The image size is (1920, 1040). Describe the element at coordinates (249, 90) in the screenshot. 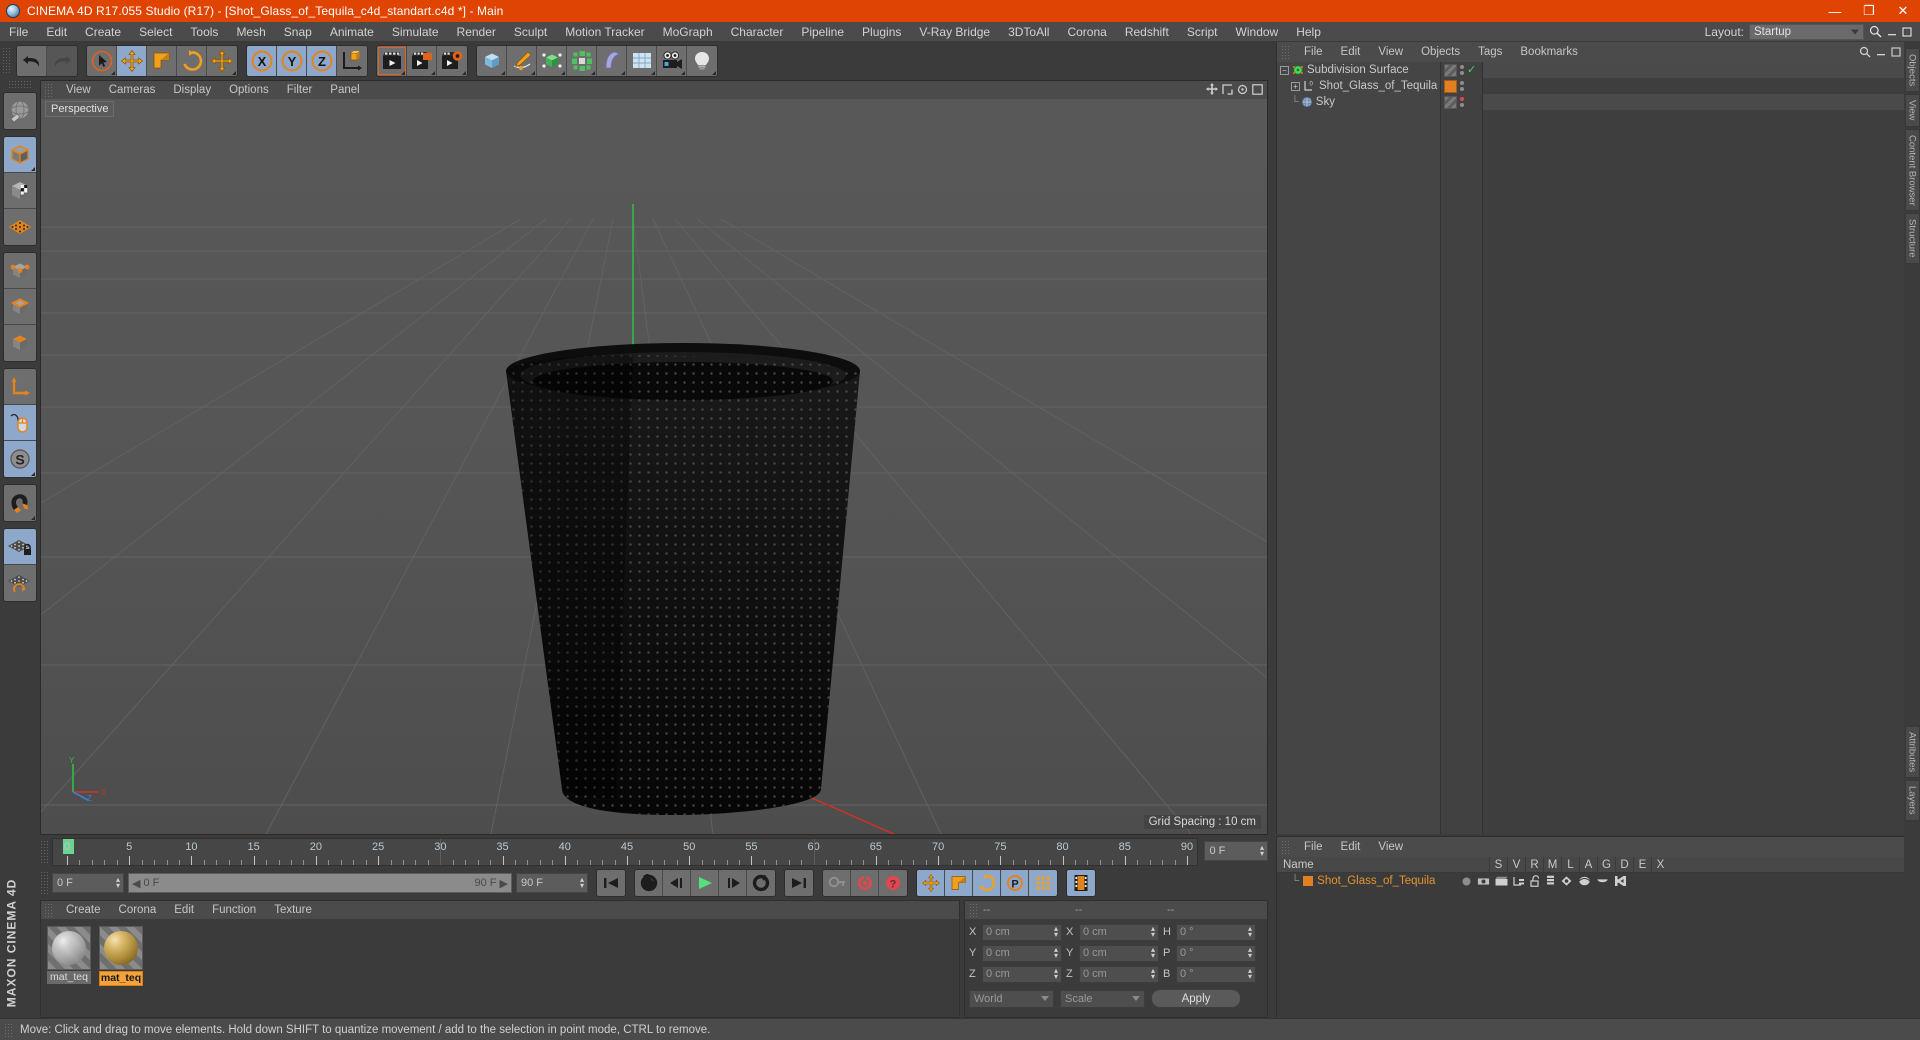

I see `viewport-menu-options: Options` at that location.